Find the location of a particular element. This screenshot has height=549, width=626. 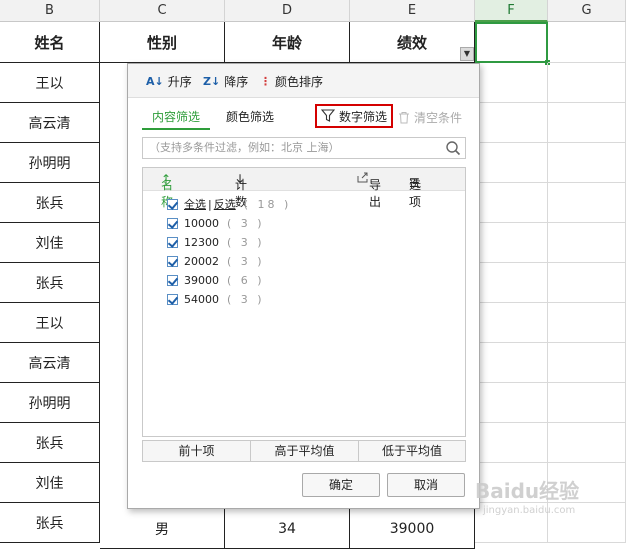

value-item-count: ( 6 ) is located at coordinates (246, 280).